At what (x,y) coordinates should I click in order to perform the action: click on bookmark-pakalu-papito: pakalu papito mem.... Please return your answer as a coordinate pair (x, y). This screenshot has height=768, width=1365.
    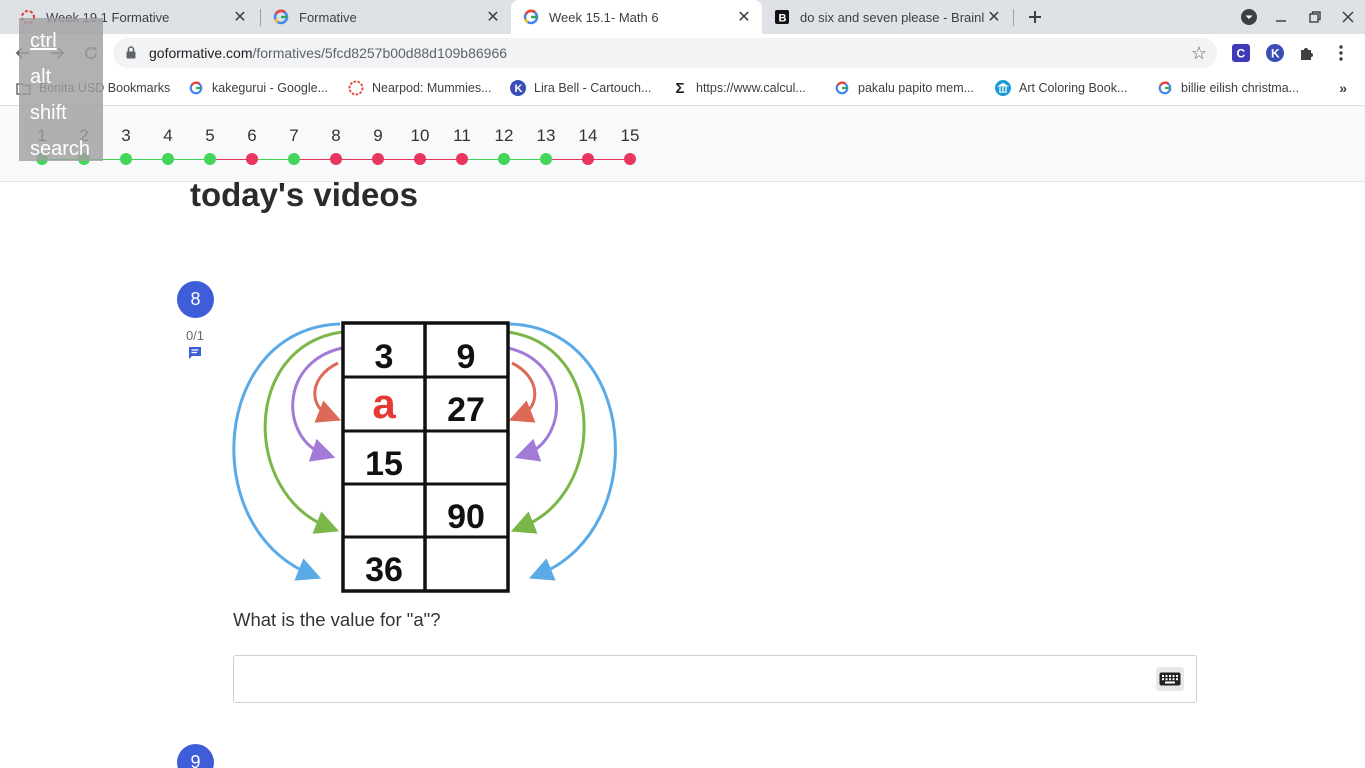
    Looking at the image, I should click on (904, 88).